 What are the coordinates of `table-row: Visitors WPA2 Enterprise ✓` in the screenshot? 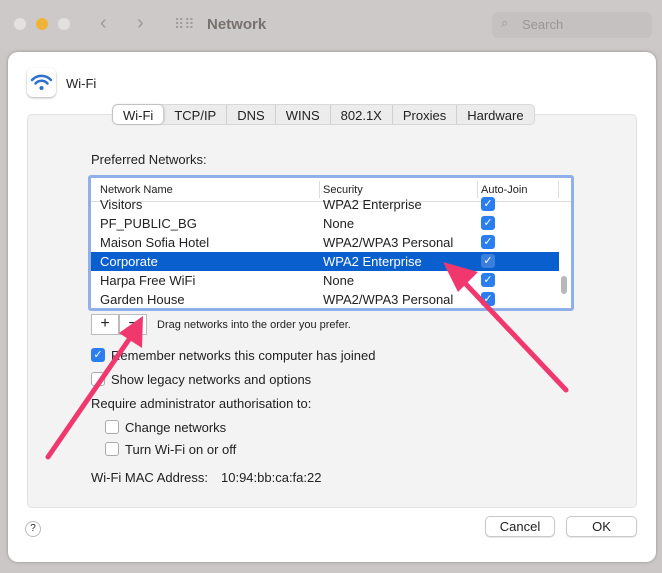 It's located at (325, 204).